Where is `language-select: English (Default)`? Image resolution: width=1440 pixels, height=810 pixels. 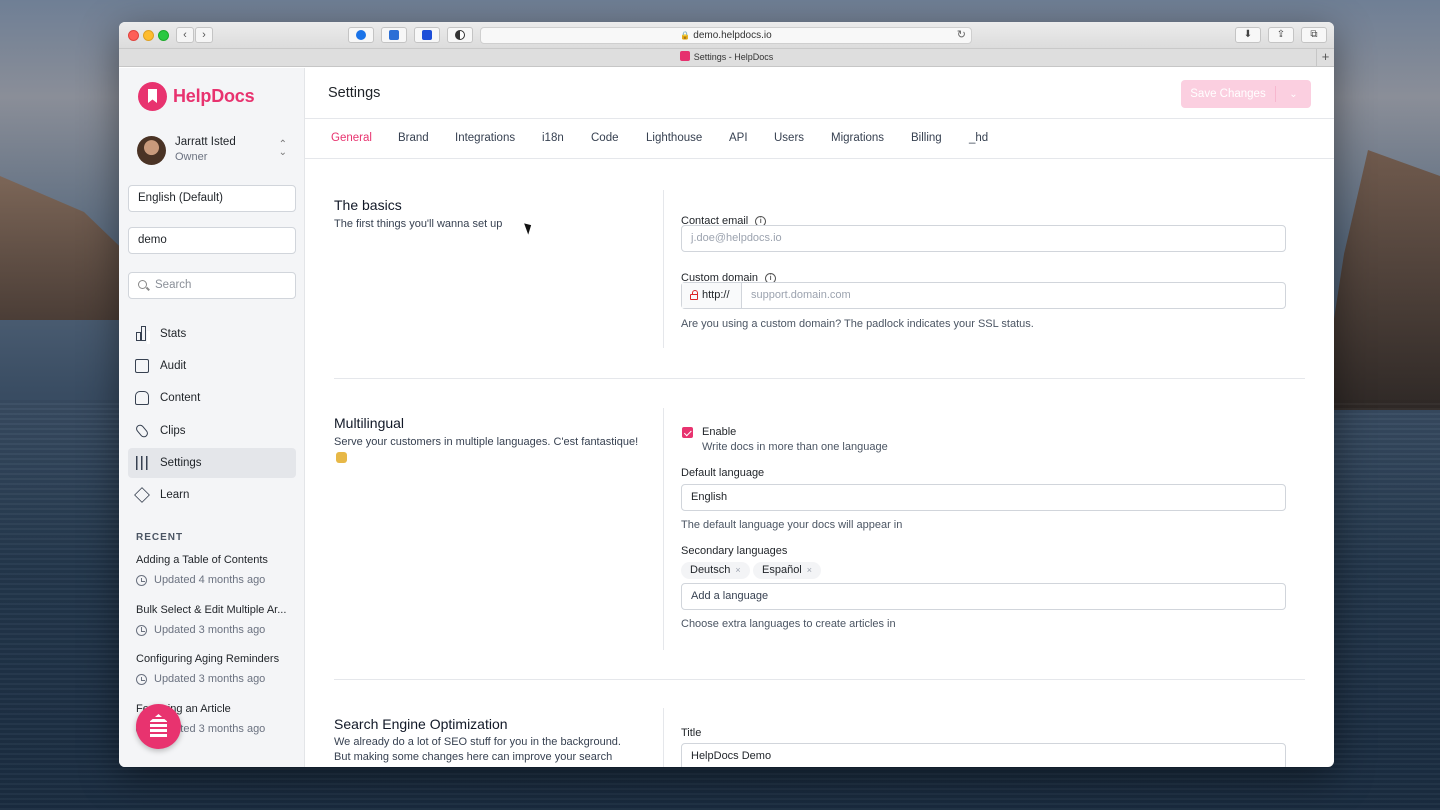
language-select: English (Default) is located at coordinates (212, 198).